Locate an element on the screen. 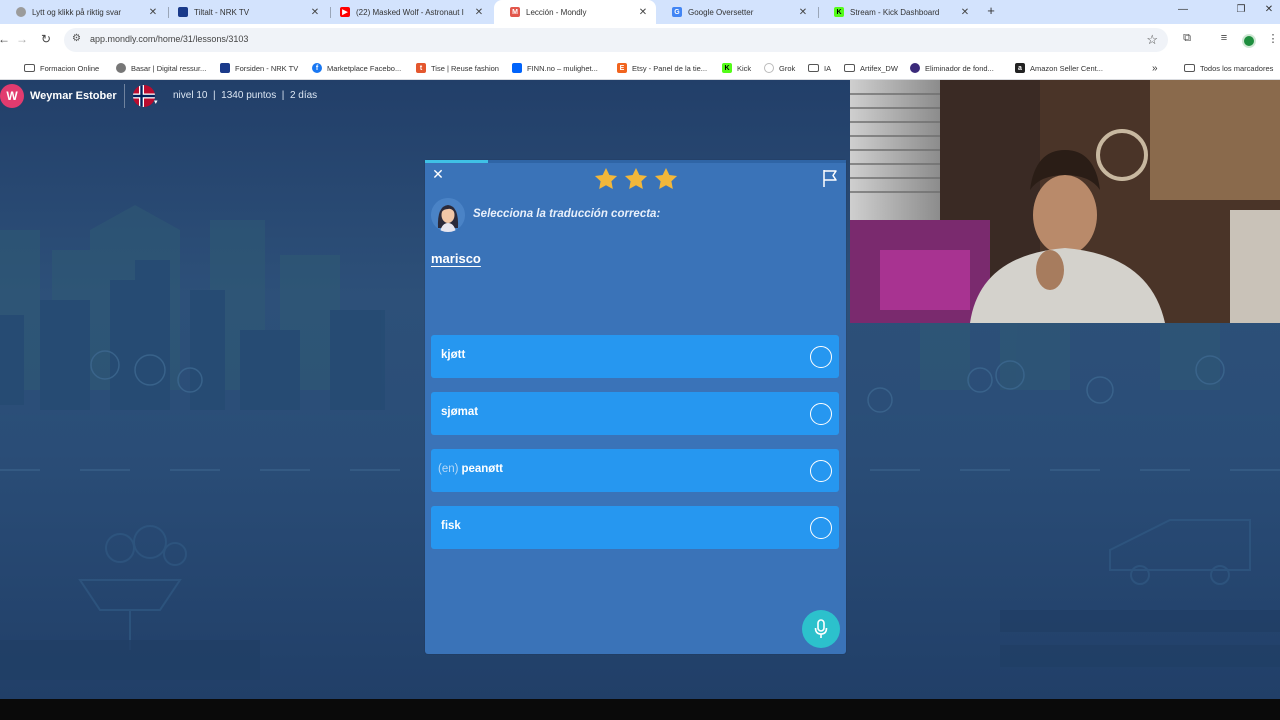 The image size is (1280, 720). answer-label: kjøtt is located at coordinates (453, 355).